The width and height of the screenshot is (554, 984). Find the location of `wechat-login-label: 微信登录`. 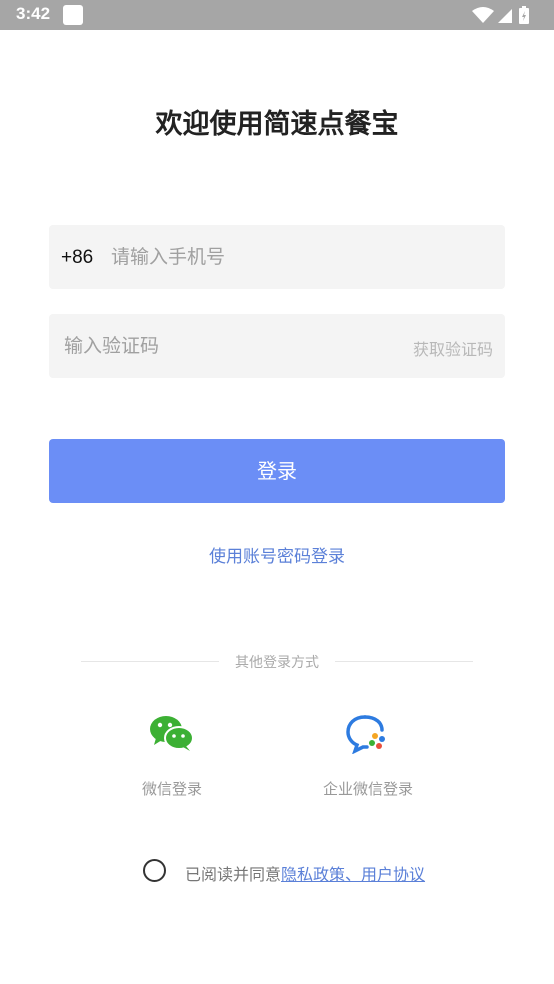

wechat-login-label: 微信登录 is located at coordinates (172, 788).